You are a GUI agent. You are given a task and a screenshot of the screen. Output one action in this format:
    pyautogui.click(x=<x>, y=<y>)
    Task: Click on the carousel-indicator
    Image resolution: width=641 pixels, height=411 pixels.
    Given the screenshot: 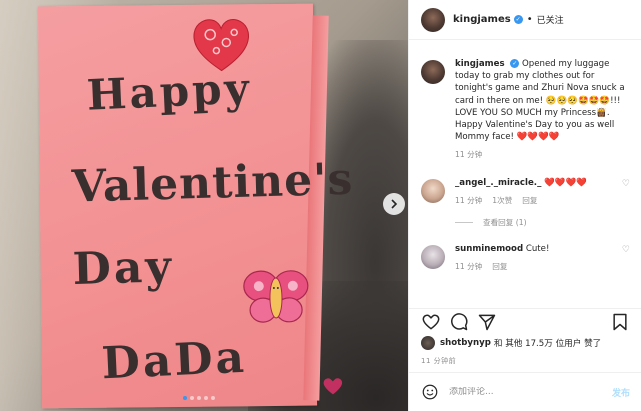 What is the action you would take?
    pyautogui.click(x=199, y=398)
    